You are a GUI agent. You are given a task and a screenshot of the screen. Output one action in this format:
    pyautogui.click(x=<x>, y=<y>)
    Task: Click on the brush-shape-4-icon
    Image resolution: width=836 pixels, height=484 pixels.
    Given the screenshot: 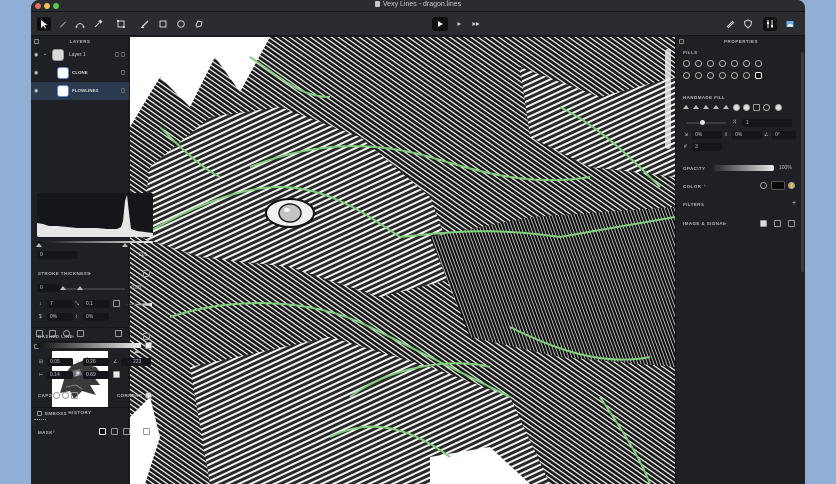 What is the action you would take?
    pyautogui.click(x=716, y=107)
    